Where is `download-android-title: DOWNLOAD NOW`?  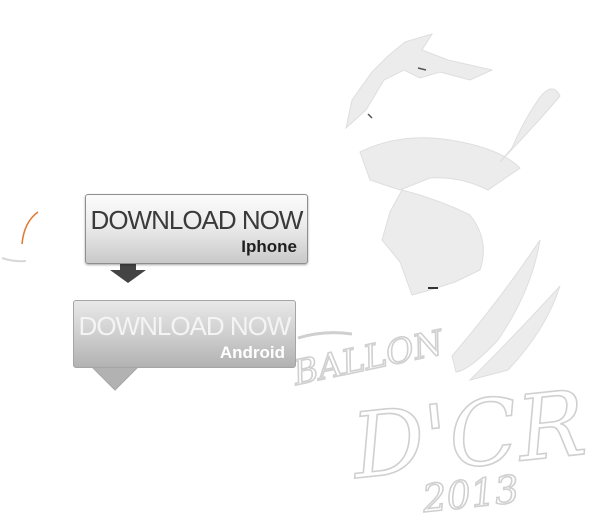 download-android-title: DOWNLOAD NOW is located at coordinates (185, 326).